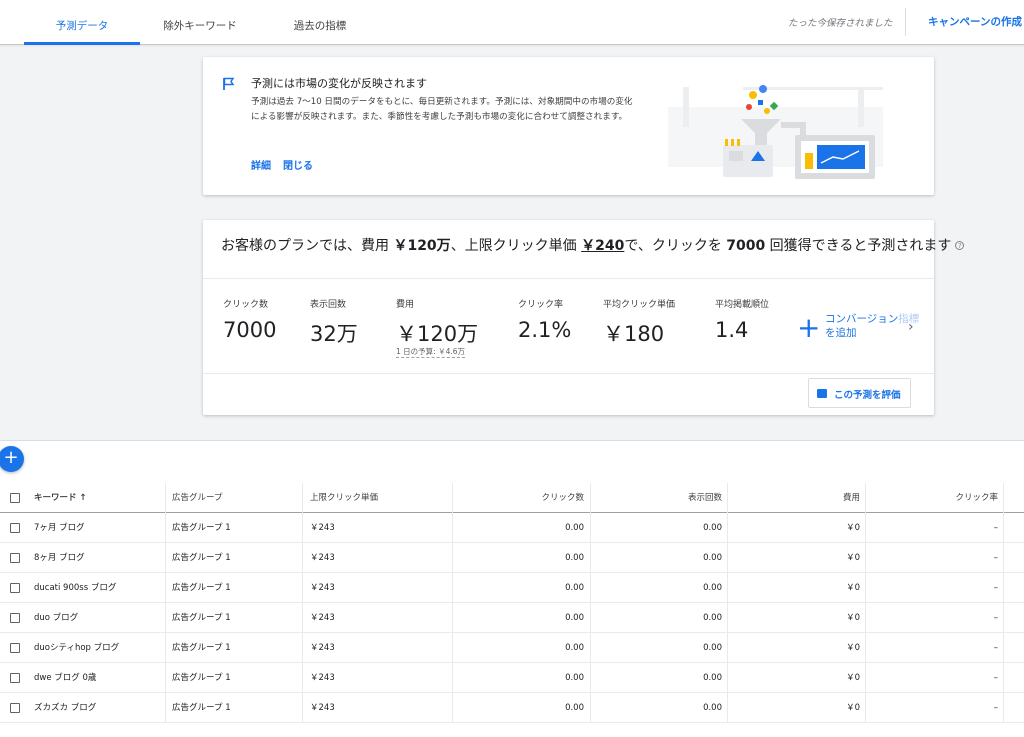  What do you see at coordinates (602, 246) in the screenshot?
I see `plan-max-cpc-link: ￥240` at bounding box center [602, 246].